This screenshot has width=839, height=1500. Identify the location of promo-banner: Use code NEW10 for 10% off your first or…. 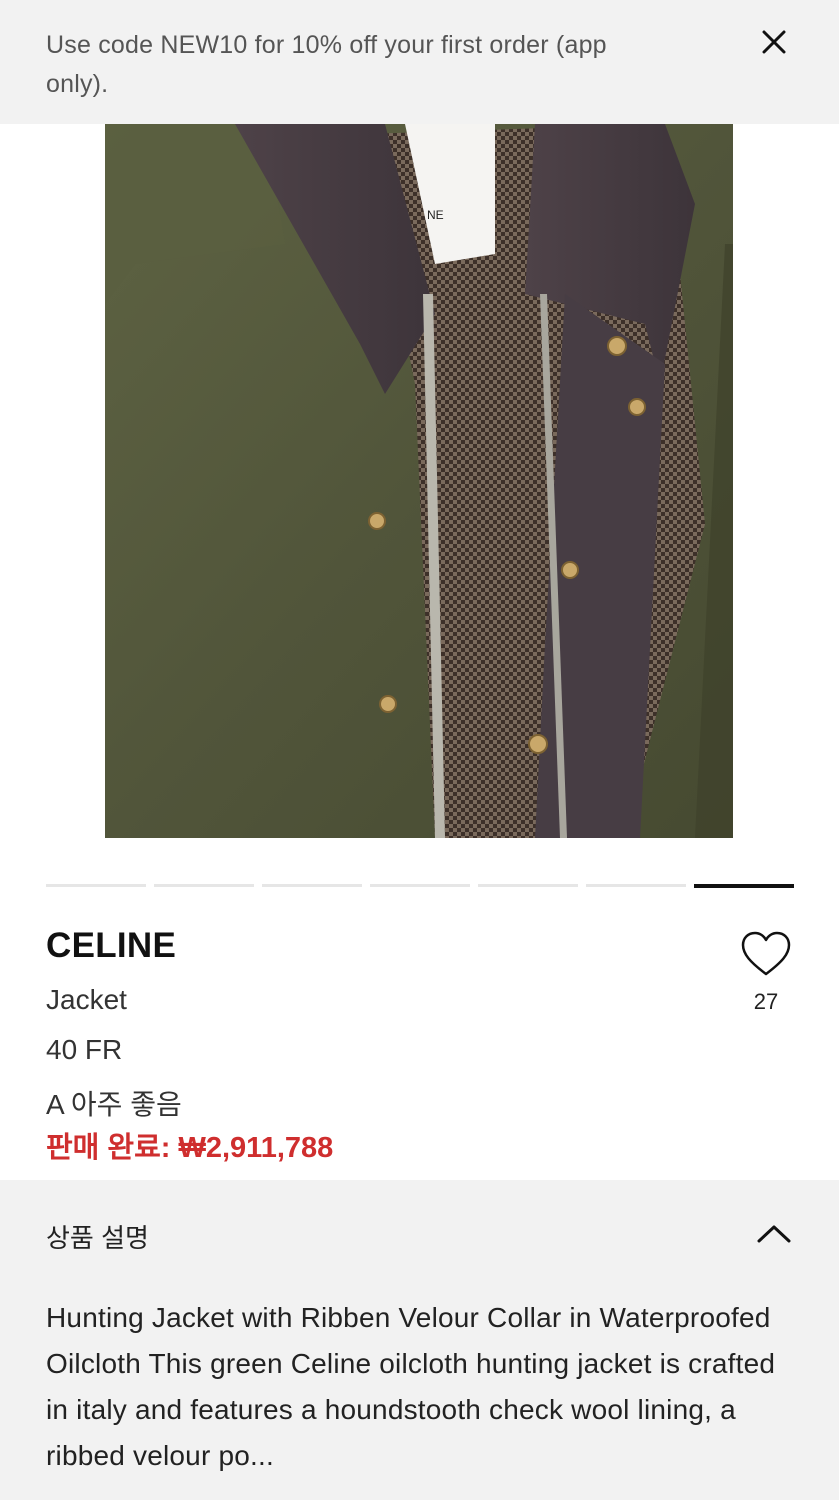
(419, 62).